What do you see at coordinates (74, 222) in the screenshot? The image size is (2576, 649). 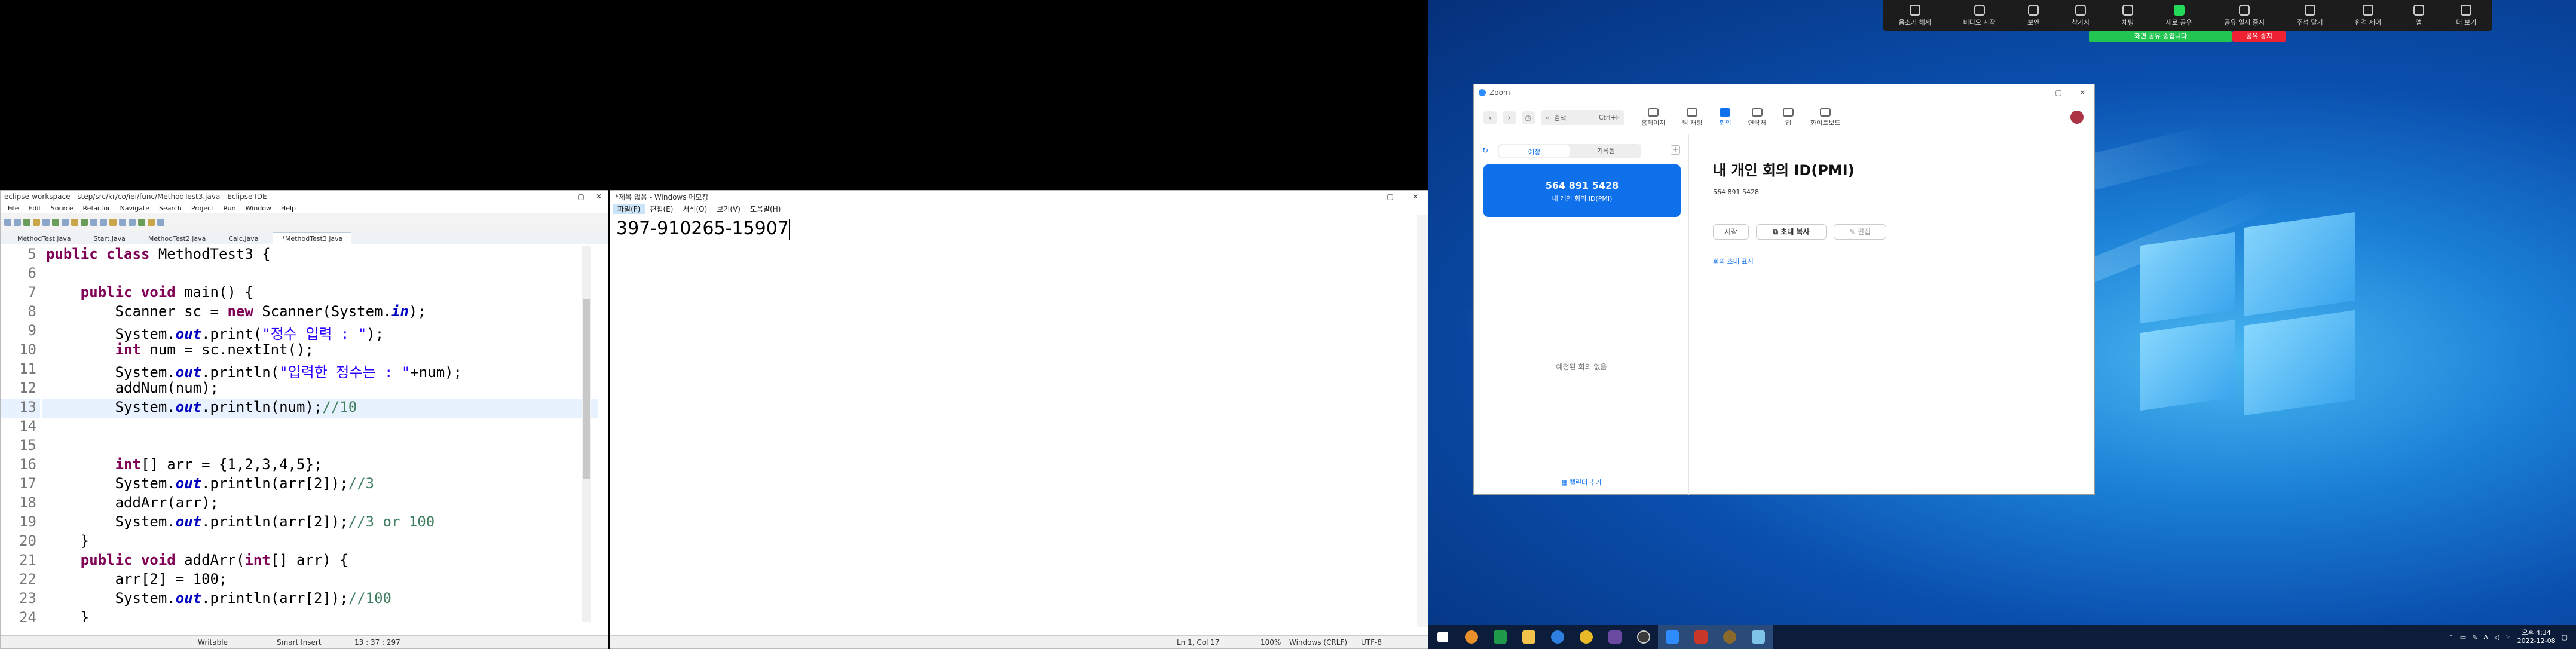 I see `external-tools-icon` at bounding box center [74, 222].